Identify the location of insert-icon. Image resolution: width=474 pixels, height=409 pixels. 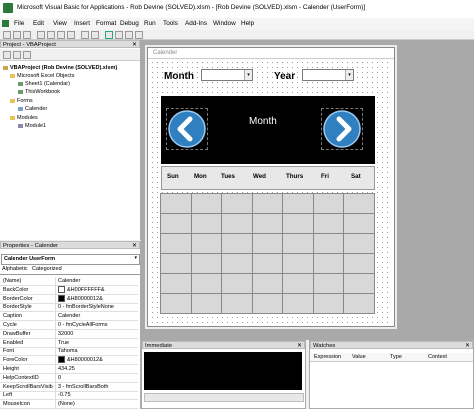
(17, 35).